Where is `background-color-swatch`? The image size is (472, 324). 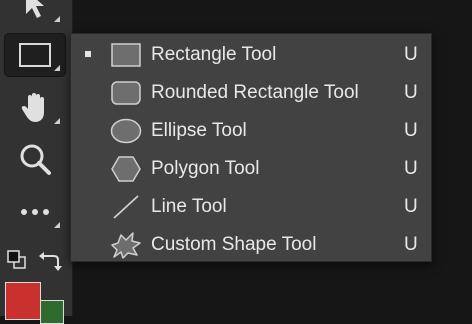 background-color-swatch is located at coordinates (52, 312).